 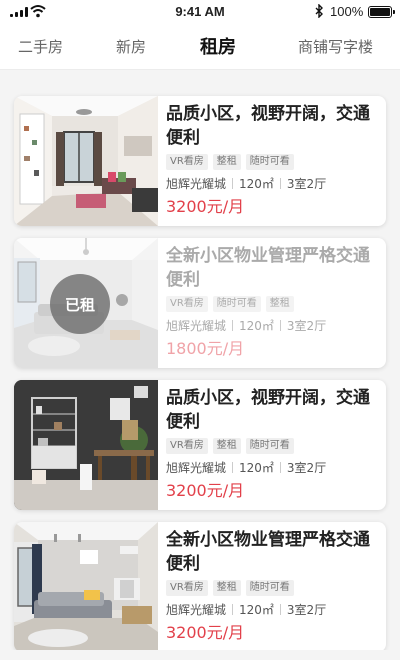 What do you see at coordinates (205, 348) in the screenshot?
I see `listing-price: 1800元/月` at bounding box center [205, 348].